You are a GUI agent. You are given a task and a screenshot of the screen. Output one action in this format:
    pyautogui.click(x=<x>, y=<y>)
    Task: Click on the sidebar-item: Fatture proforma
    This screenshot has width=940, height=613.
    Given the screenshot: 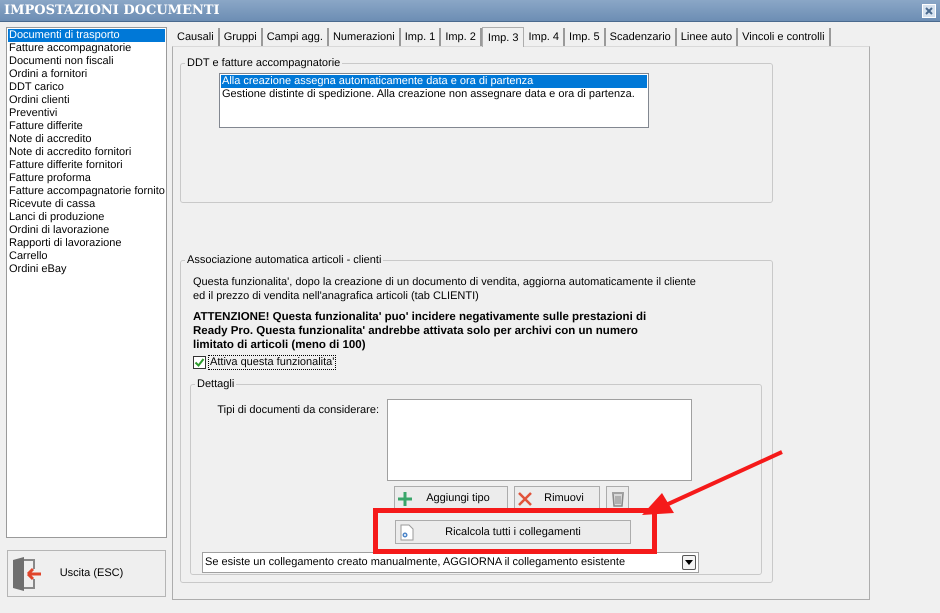 What is the action you would take?
    pyautogui.click(x=86, y=178)
    